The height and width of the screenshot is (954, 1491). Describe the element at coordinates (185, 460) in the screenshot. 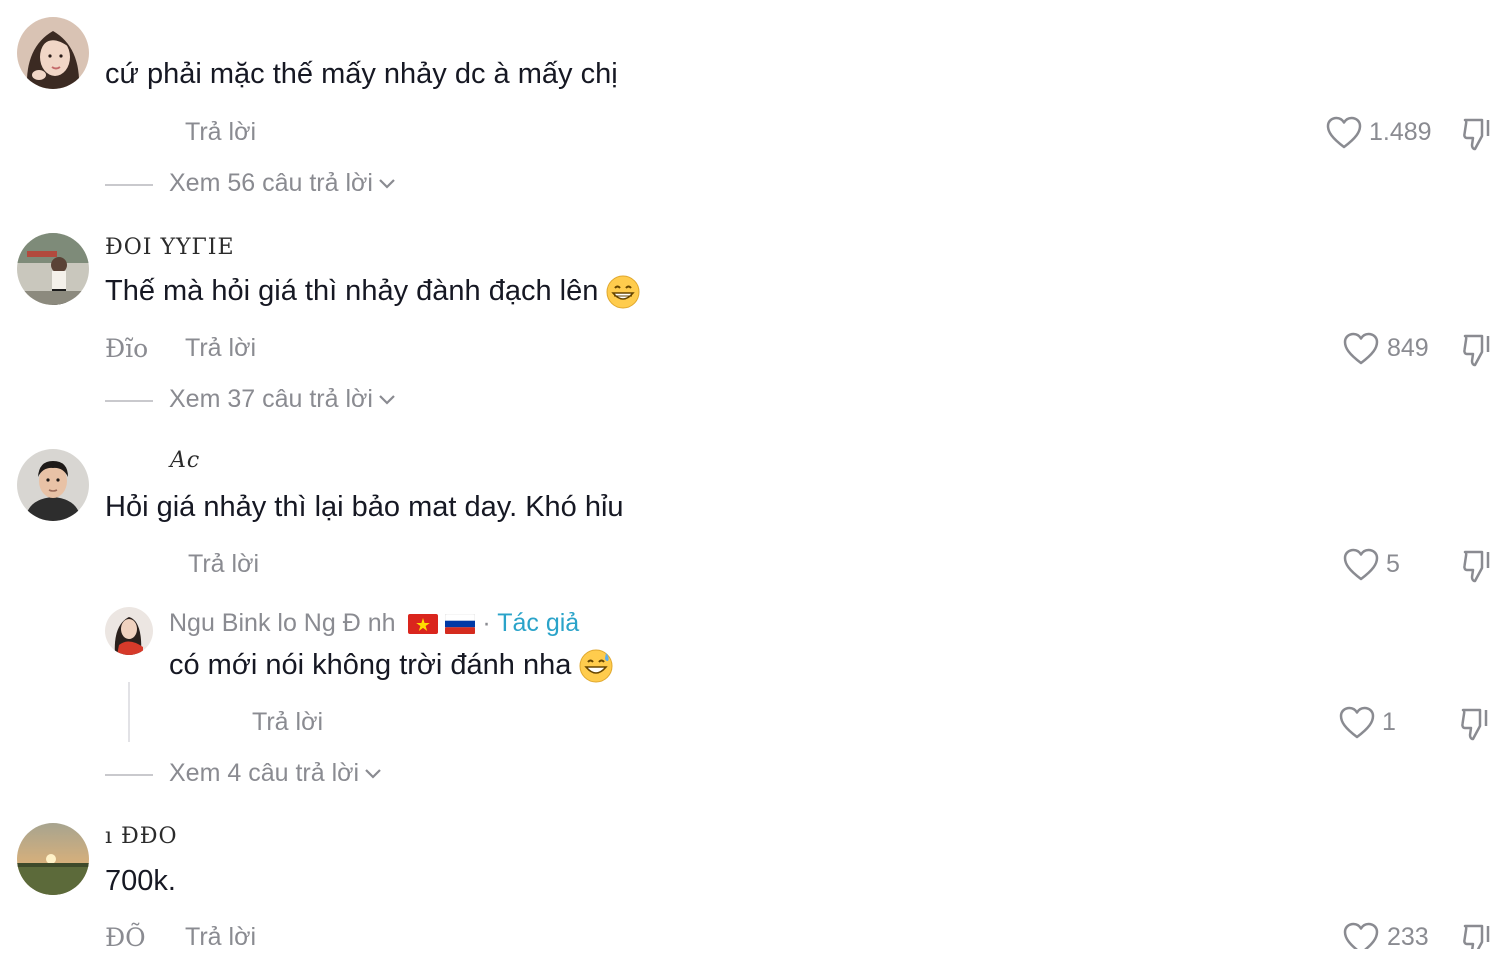

I see `comment-username: Ac` at that location.